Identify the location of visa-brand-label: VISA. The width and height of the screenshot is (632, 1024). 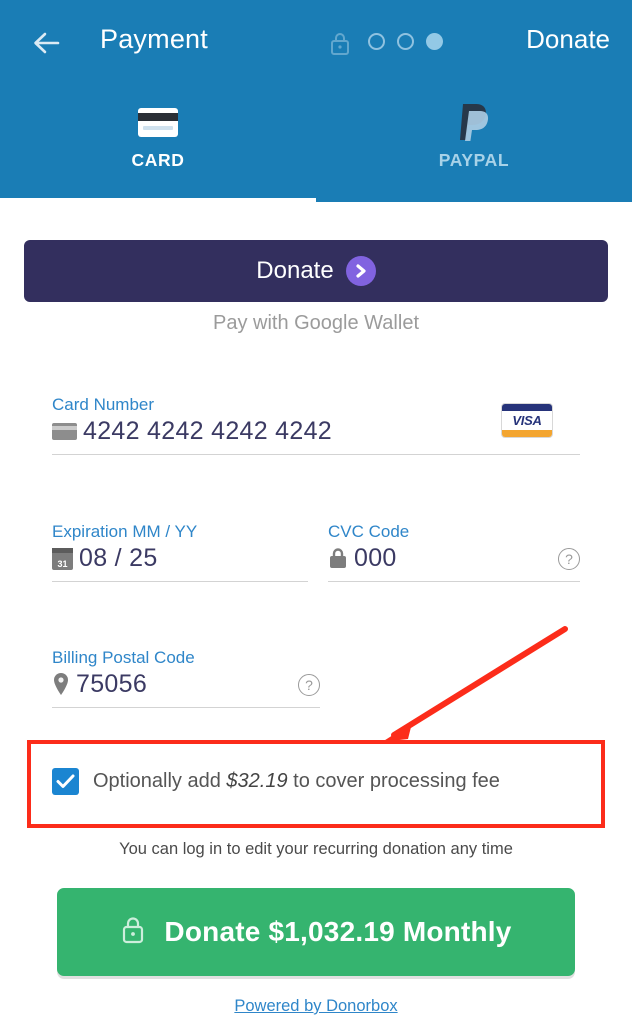
(527, 420).